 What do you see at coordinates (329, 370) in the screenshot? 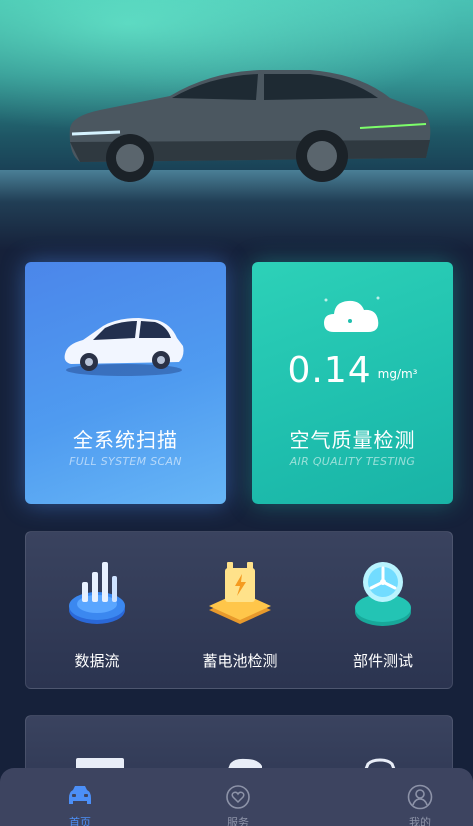
I see `air-value: 0.14` at bounding box center [329, 370].